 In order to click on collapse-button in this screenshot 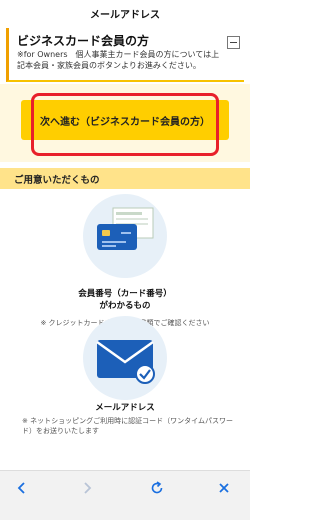, I will do `click(233, 42)`.